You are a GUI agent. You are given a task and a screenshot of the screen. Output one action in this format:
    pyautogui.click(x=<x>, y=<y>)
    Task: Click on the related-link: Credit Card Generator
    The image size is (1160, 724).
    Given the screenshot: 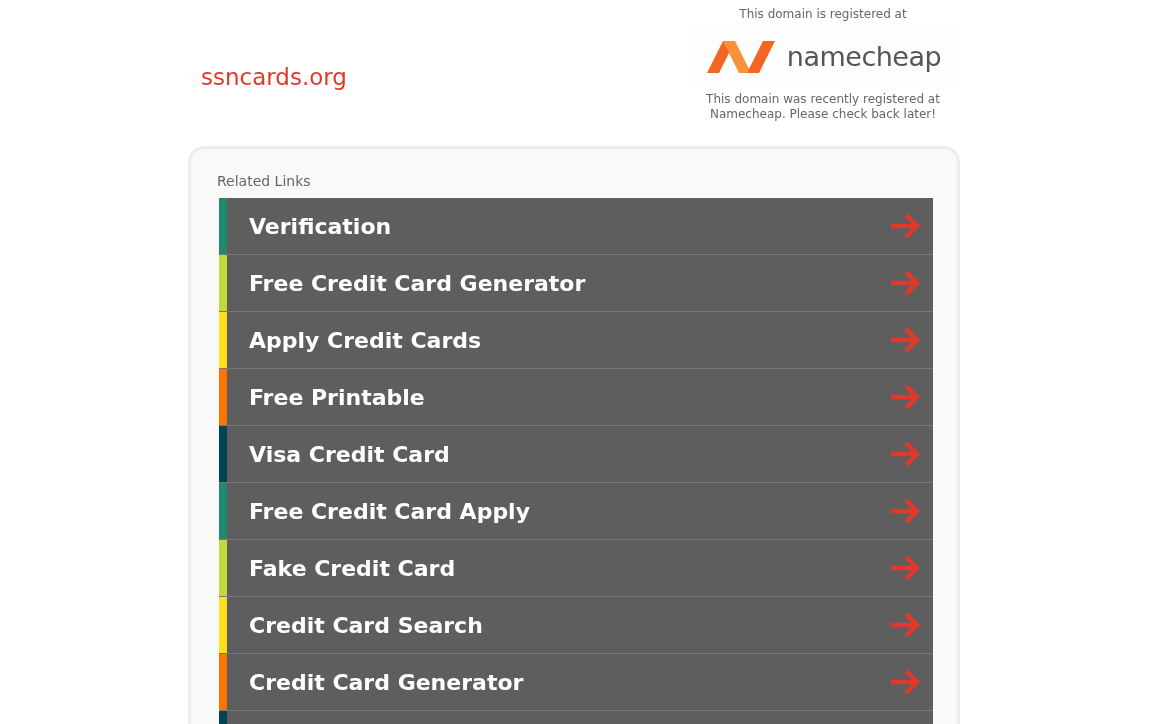 What is the action you would take?
    pyautogui.click(x=576, y=682)
    